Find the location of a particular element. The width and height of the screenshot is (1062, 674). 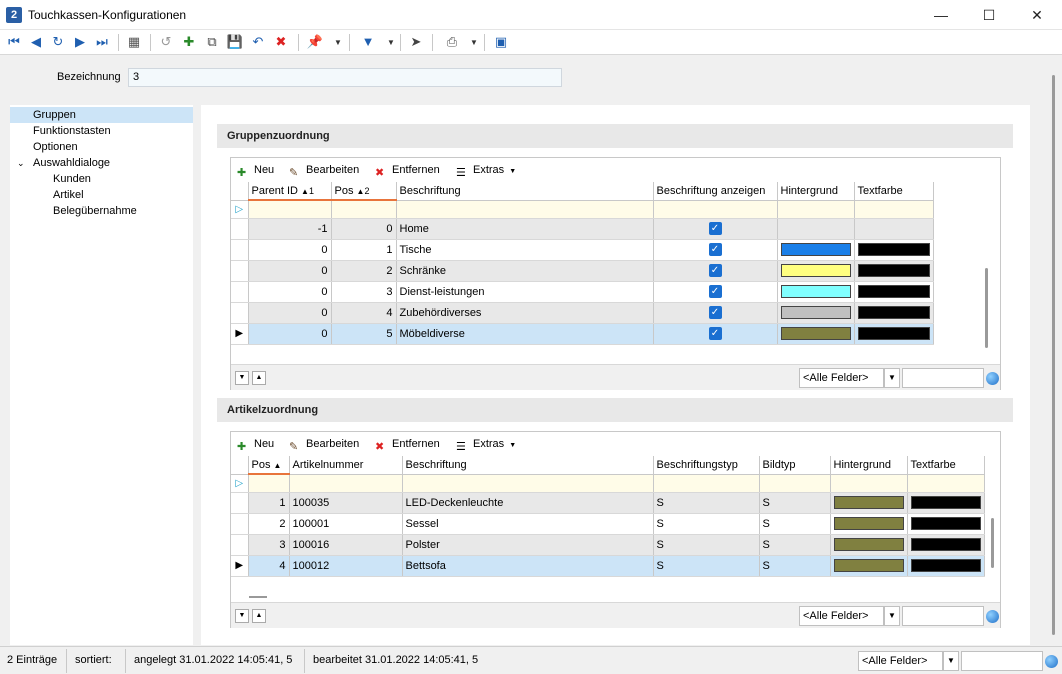

cell-beschriftung: LED-Deckenleuchte is located at coordinates (528, 503).